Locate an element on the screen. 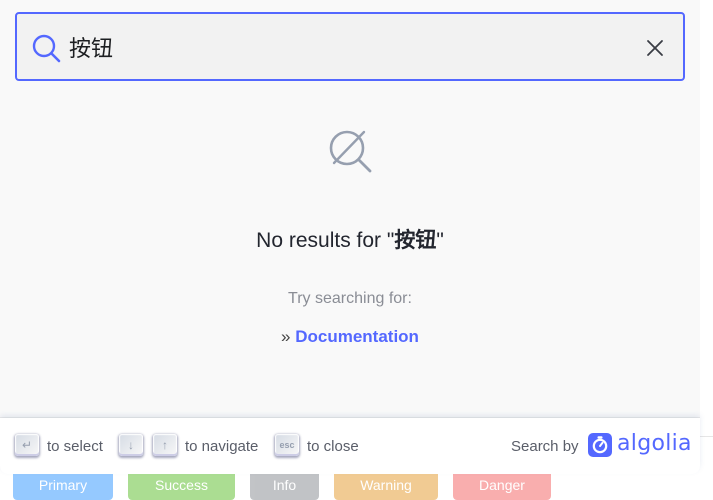 This screenshot has width=713, height=500. arrow-up-key-icon: ↑ is located at coordinates (165, 445).